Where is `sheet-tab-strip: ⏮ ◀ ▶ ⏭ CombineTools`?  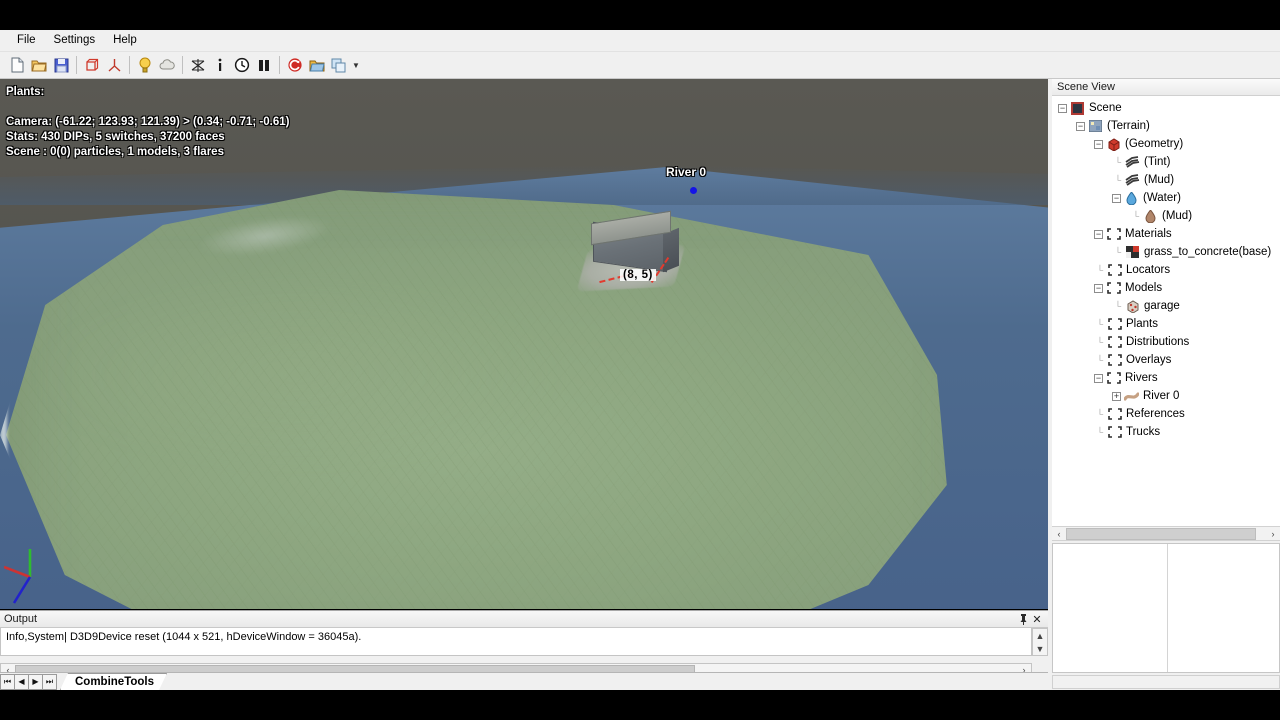 sheet-tab-strip: ⏮ ◀ ▶ ⏭ CombineTools is located at coordinates (524, 681).